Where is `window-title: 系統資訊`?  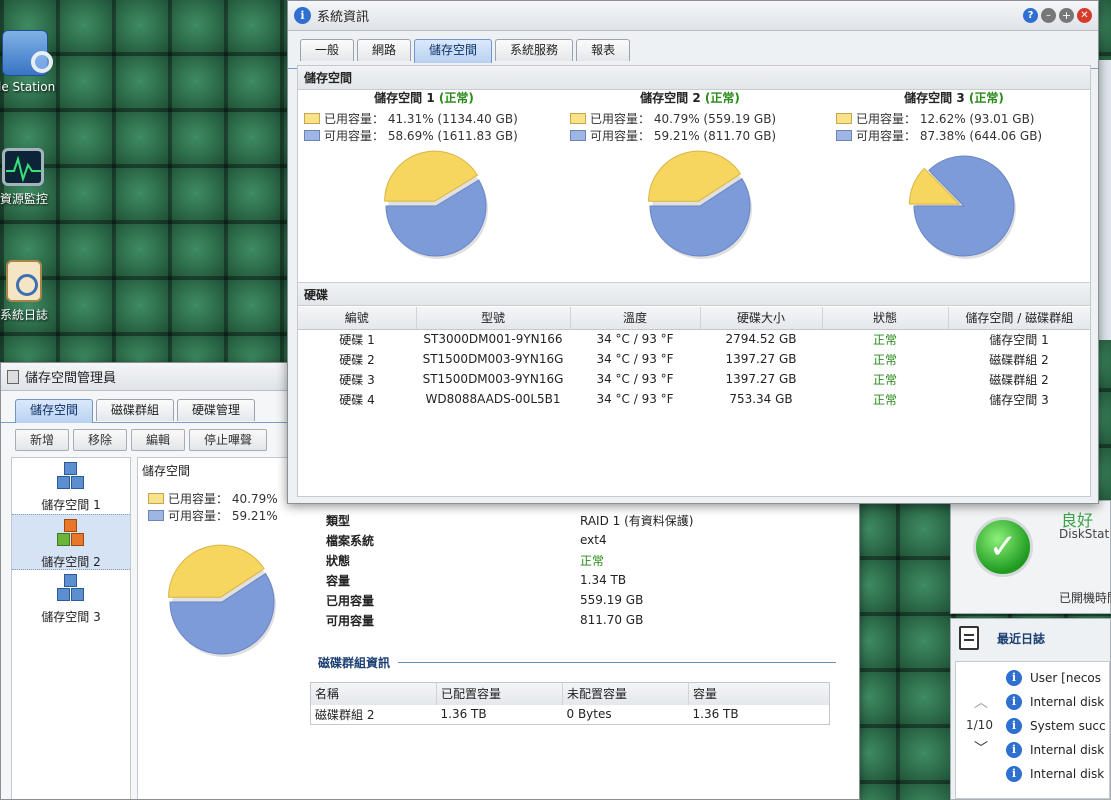
window-title: 系統資訊 is located at coordinates (343, 17).